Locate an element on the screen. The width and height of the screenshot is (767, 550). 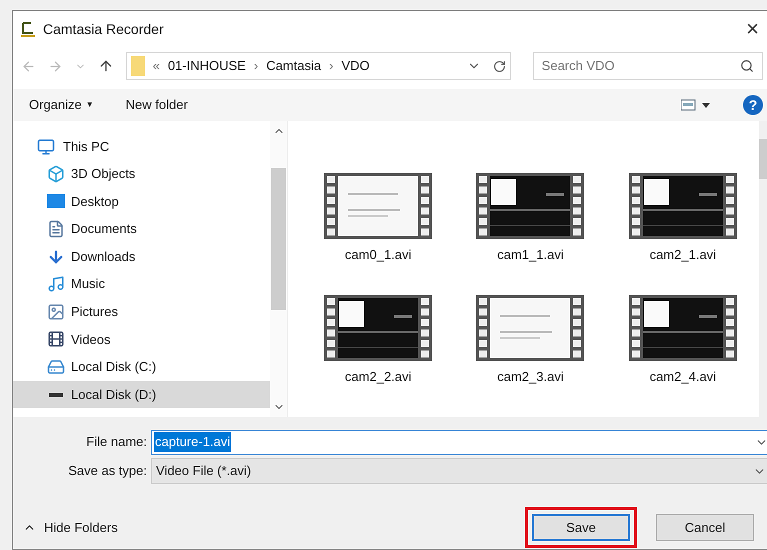
file-name: cam0_1.avi is located at coordinates (378, 254).